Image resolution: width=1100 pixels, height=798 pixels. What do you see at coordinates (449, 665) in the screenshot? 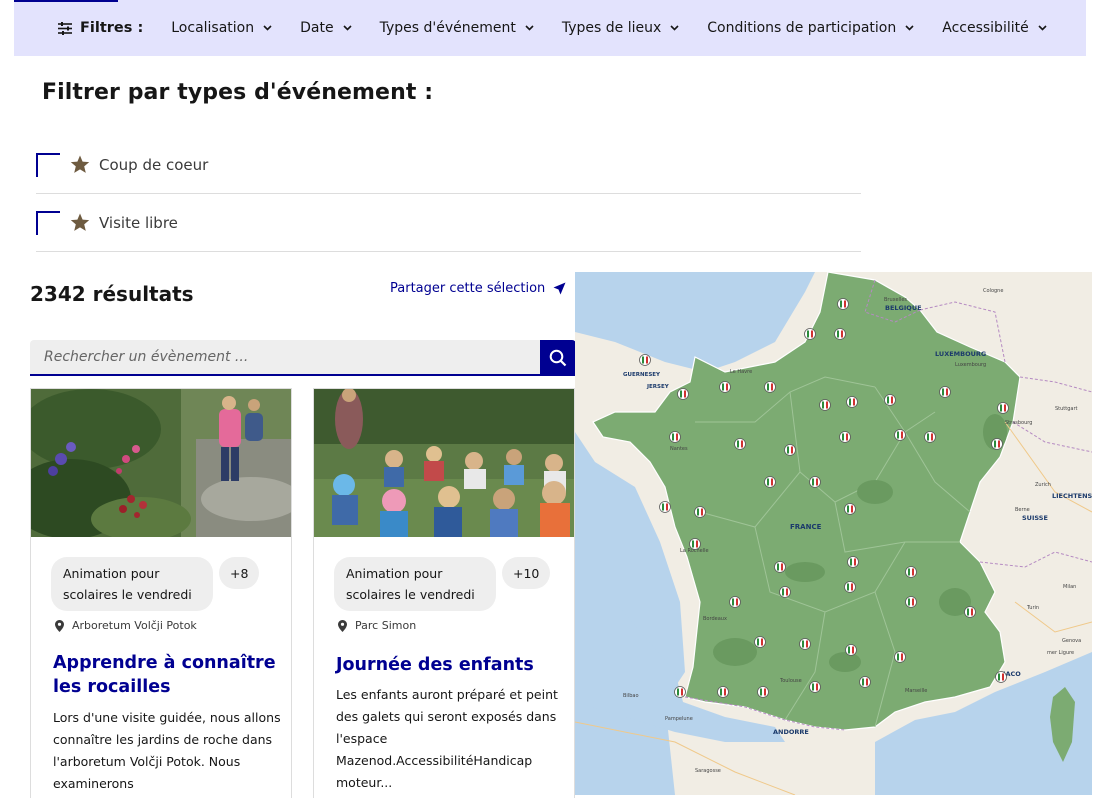
I see `card-title: Journée des enfants` at bounding box center [449, 665].